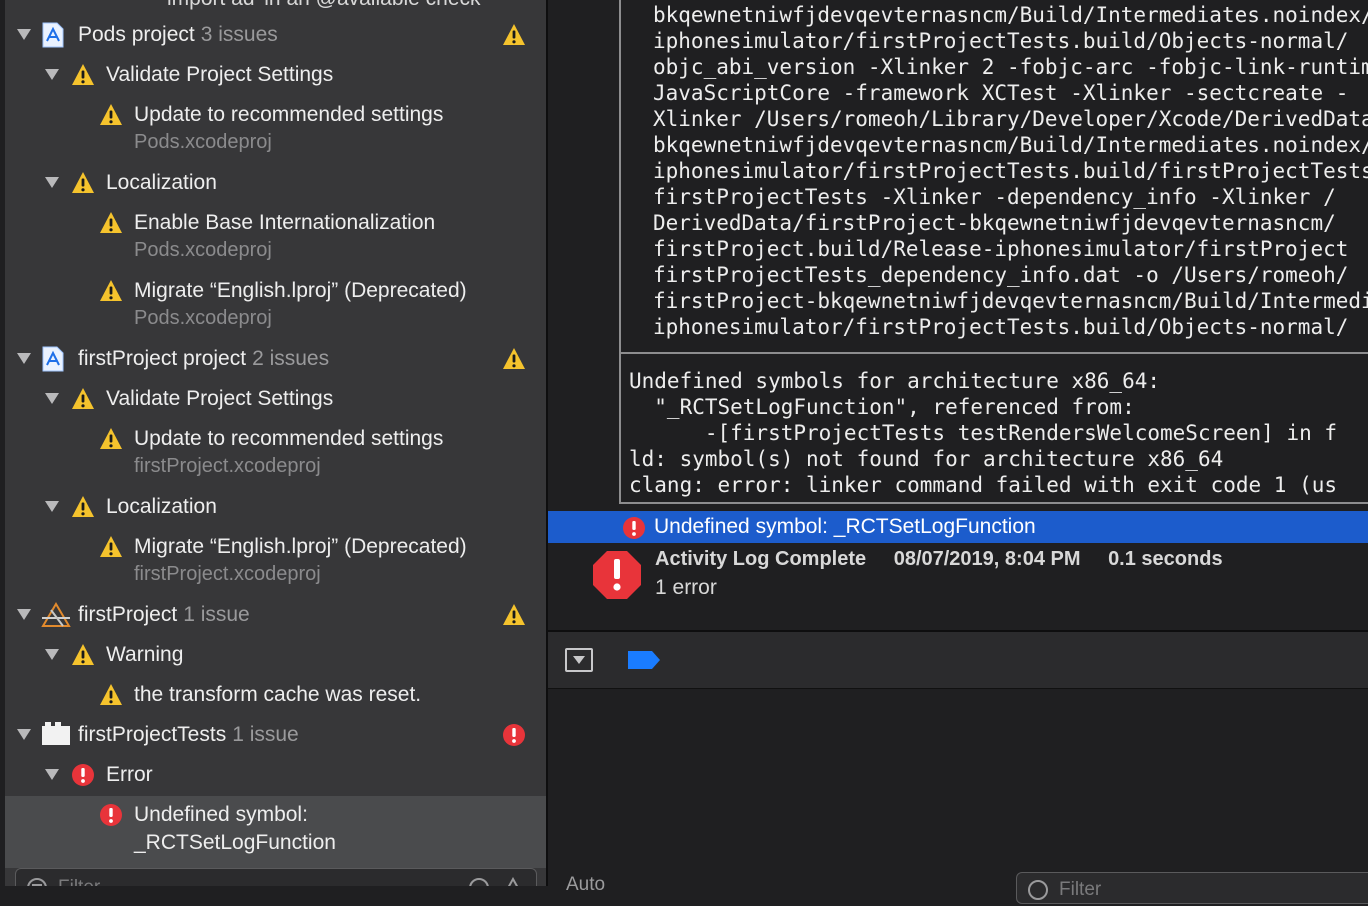 This screenshot has width=1368, height=906. What do you see at coordinates (56, 734) in the screenshot?
I see `test-bundle-icon` at bounding box center [56, 734].